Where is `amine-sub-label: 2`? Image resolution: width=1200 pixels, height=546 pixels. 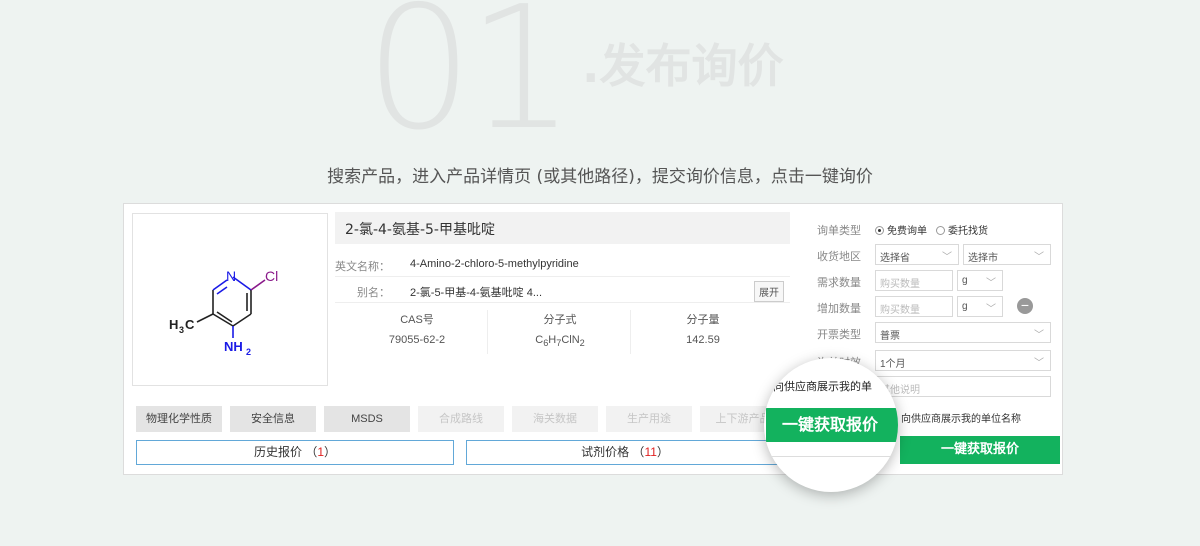
amine-sub-label: 2 is located at coordinates (248, 352).